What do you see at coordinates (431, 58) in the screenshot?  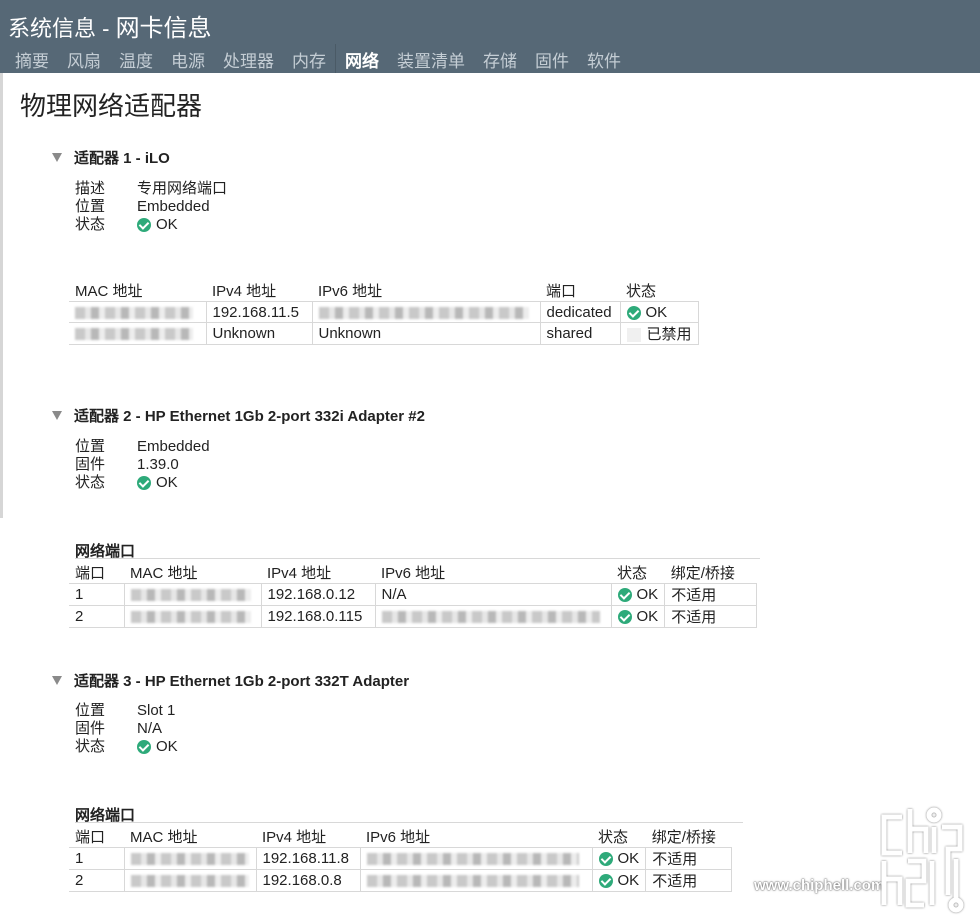 I see `tab-device-inventory: 装置清单` at bounding box center [431, 58].